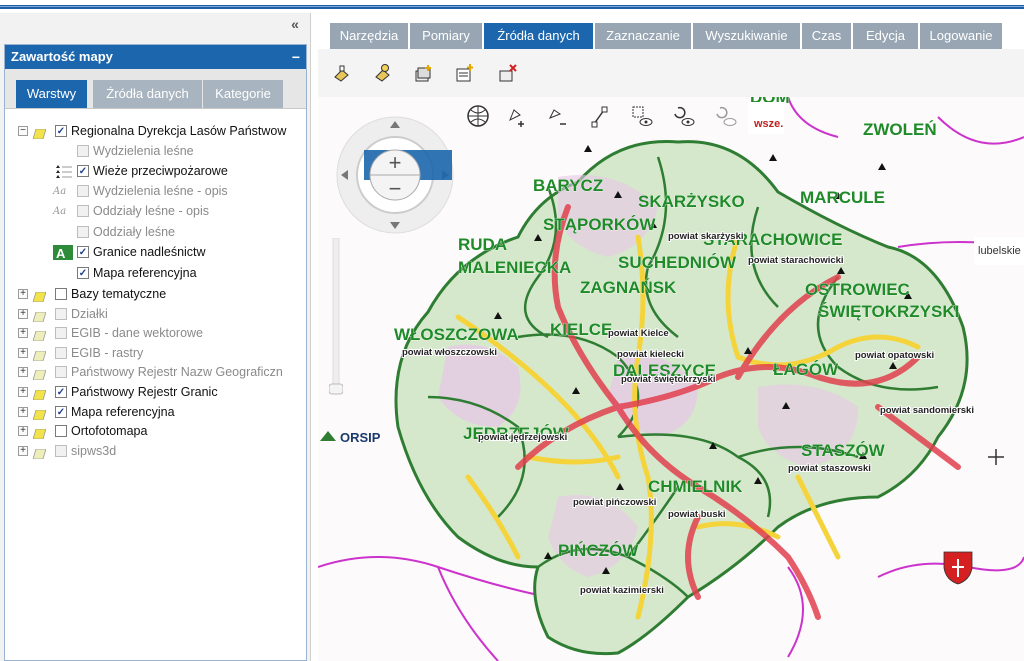  Describe the element at coordinates (628, 287) in the screenshot. I see `map-label-zagnansk: ZAGNAŃSK` at that location.